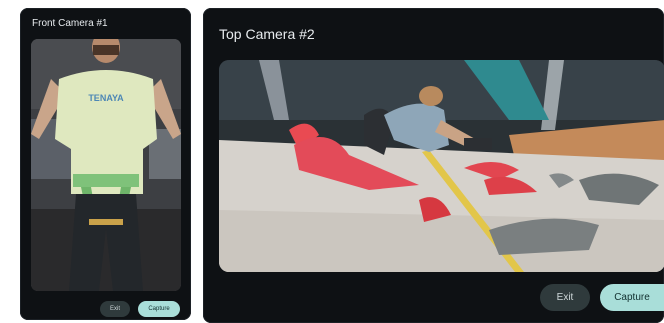 The width and height of the screenshot is (664, 323). What do you see at coordinates (106, 98) in the screenshot?
I see `shirt-logo-text: TENAYA` at bounding box center [106, 98].